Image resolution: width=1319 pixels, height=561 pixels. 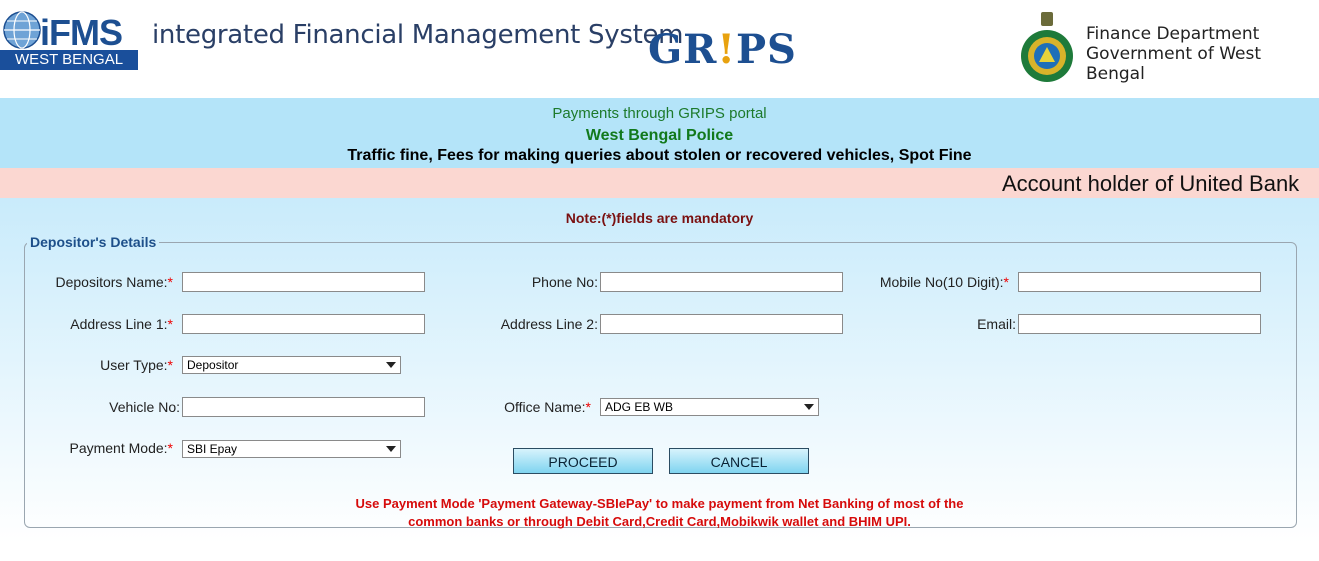 What do you see at coordinates (709, 407) in the screenshot?
I see `office-select: ADG EB WB` at bounding box center [709, 407].